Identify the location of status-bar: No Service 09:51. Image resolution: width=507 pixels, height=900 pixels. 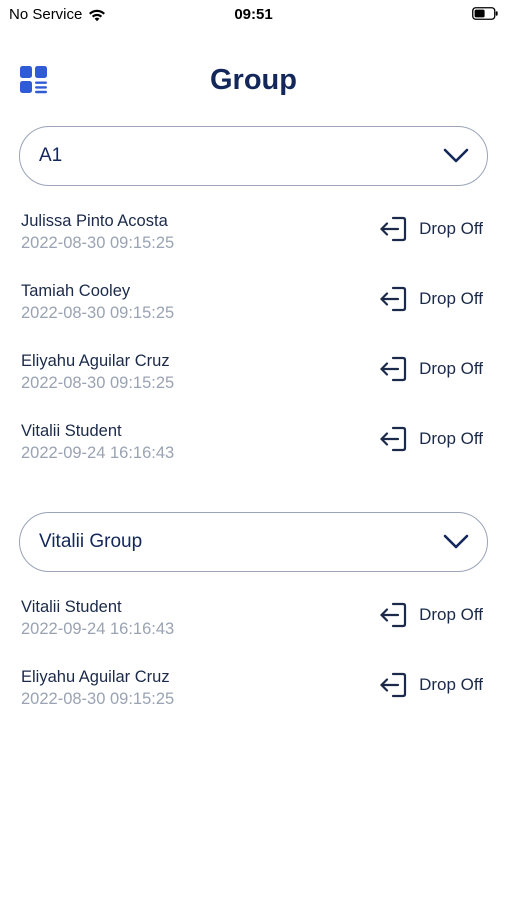
(253, 14).